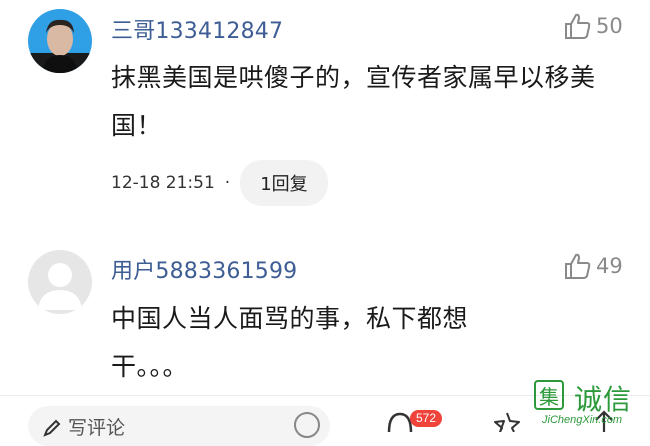 The width and height of the screenshot is (650, 446). I want to click on default-gray-avatar-icon, so click(60, 282).